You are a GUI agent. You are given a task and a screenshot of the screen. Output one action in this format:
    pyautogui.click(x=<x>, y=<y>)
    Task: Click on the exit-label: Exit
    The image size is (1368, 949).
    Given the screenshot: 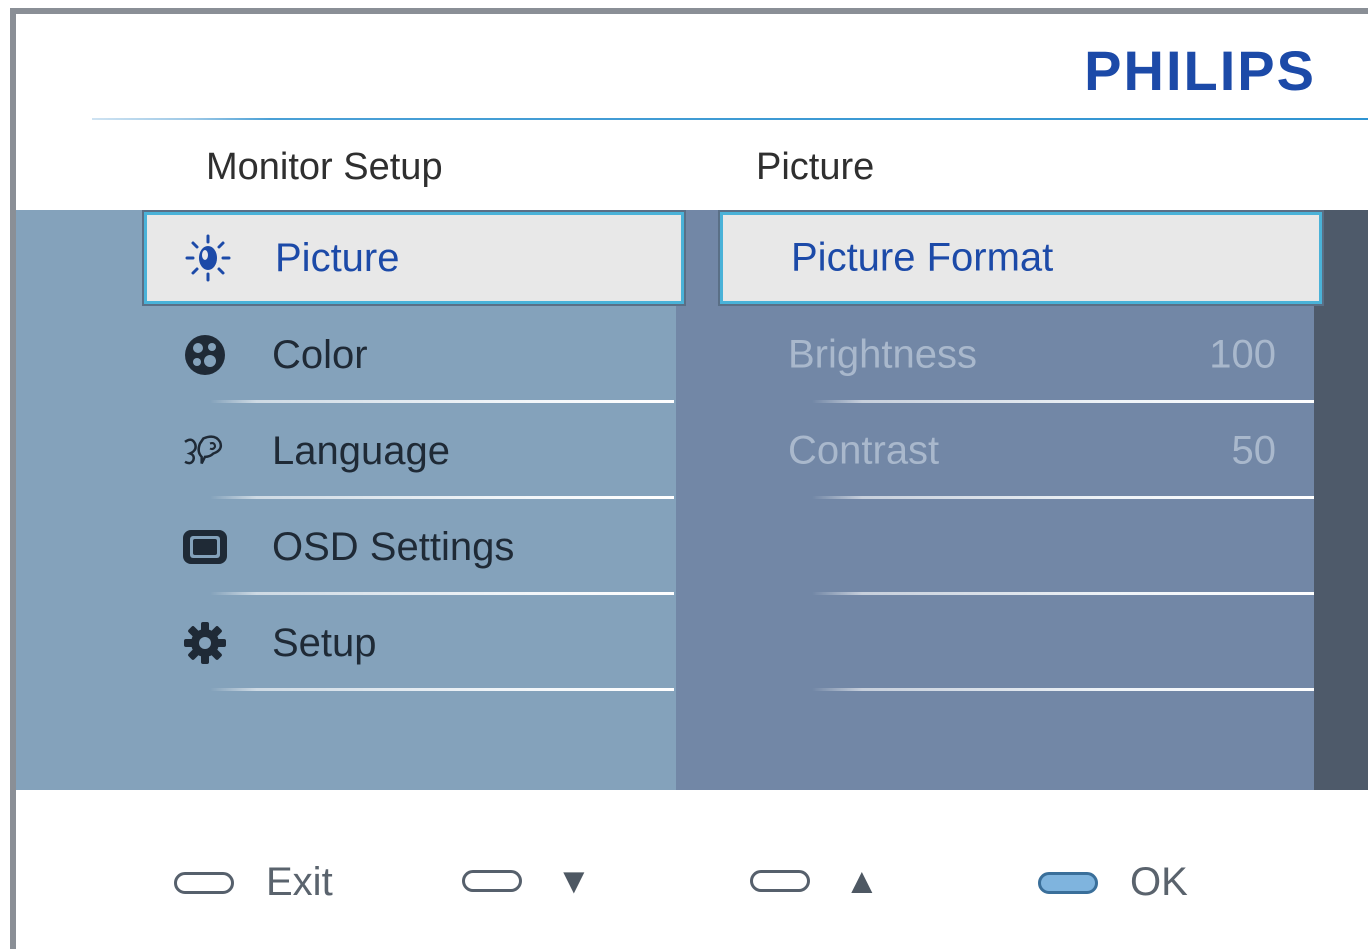 What is the action you would take?
    pyautogui.click(x=299, y=882)
    